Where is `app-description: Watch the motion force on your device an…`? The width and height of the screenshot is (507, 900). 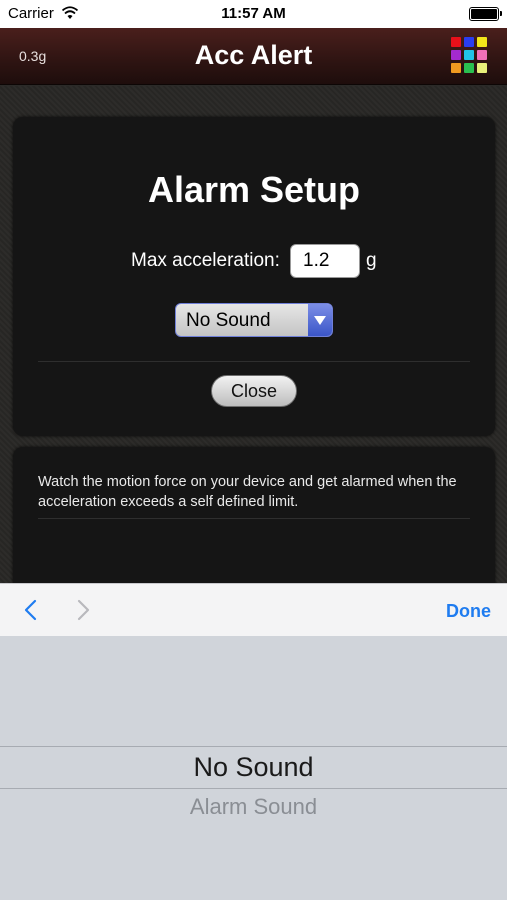 app-description: Watch the motion force on your device an… is located at coordinates (247, 492).